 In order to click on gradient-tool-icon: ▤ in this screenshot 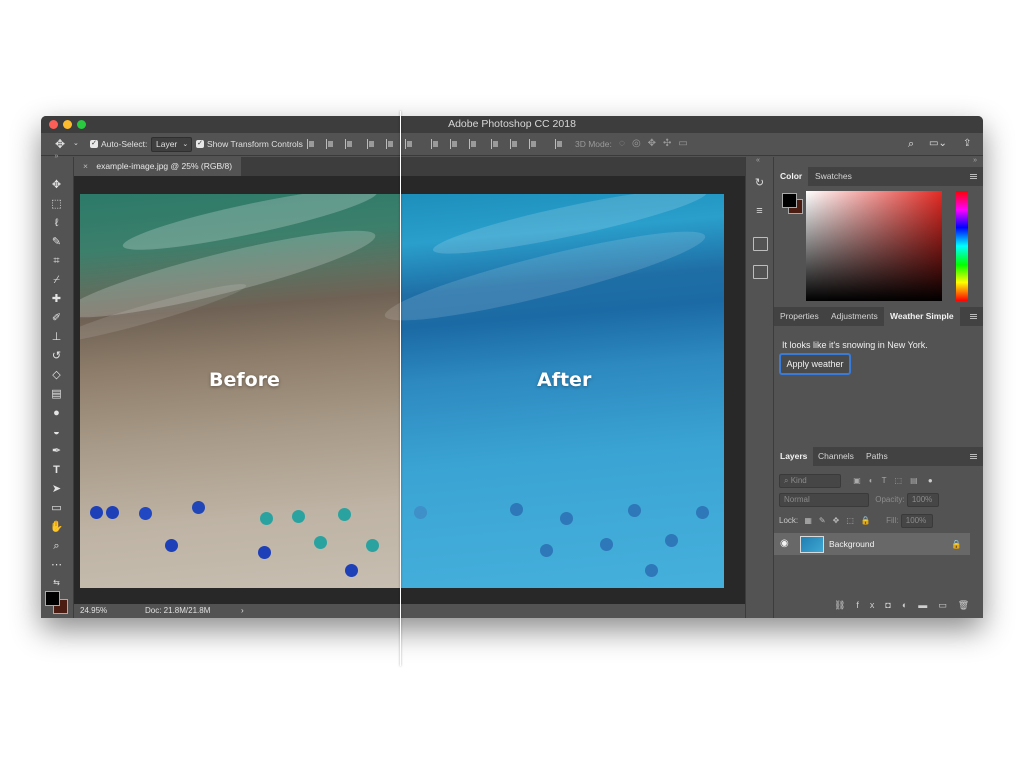, I will do `click(56, 394)`.